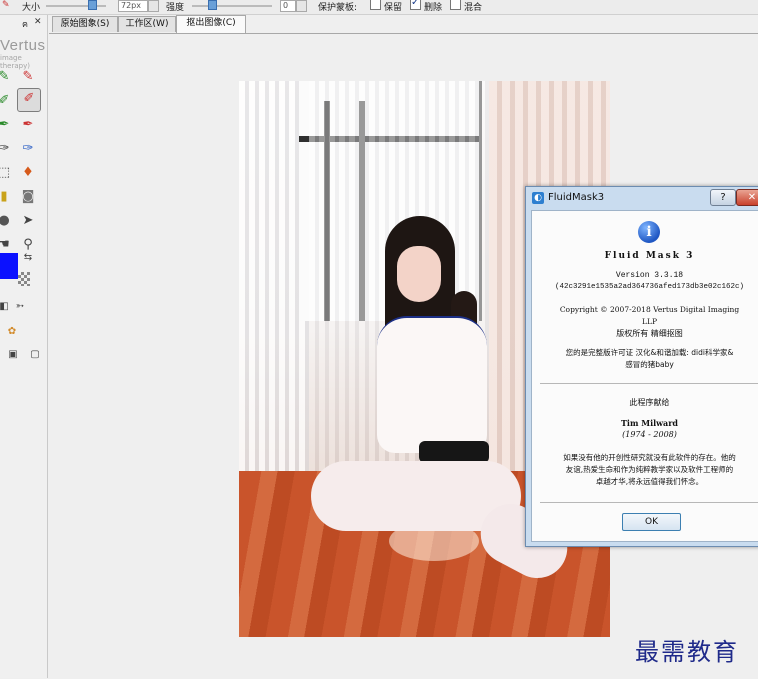  What do you see at coordinates (455, 5) in the screenshot?
I see `mixed-checkbox` at bounding box center [455, 5].